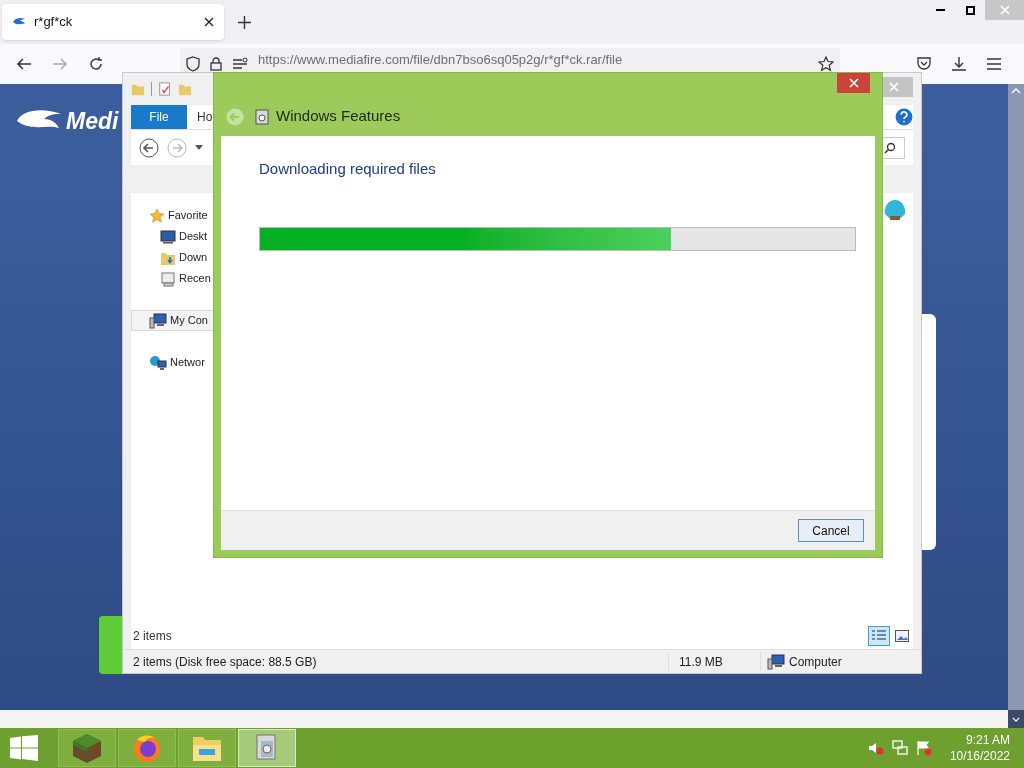 The width and height of the screenshot is (1024, 768). Describe the element at coordinates (185, 89) in the screenshot. I see `new-folder-icon` at that location.